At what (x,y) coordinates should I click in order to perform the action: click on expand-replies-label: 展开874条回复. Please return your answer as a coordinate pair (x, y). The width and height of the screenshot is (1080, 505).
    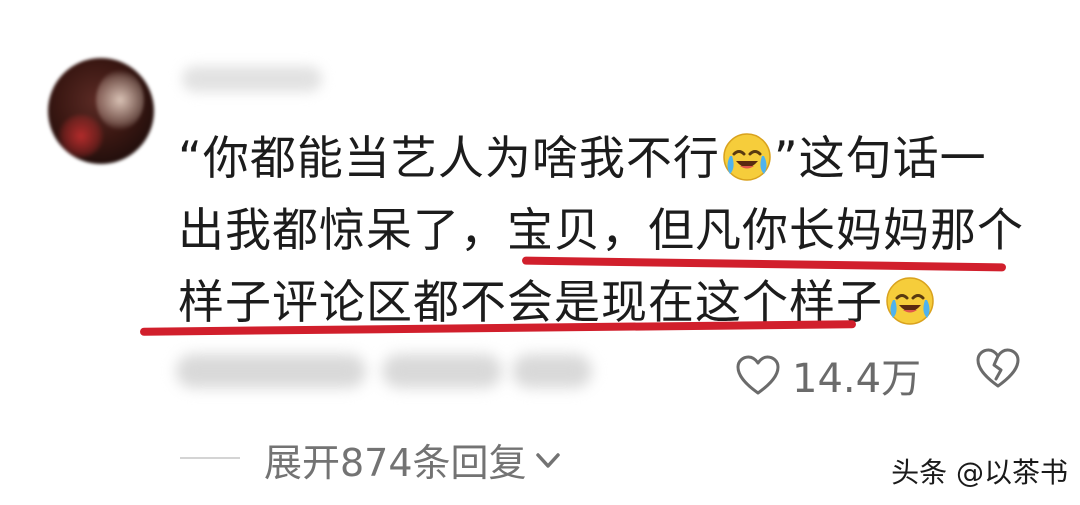
    Looking at the image, I should click on (395, 463).